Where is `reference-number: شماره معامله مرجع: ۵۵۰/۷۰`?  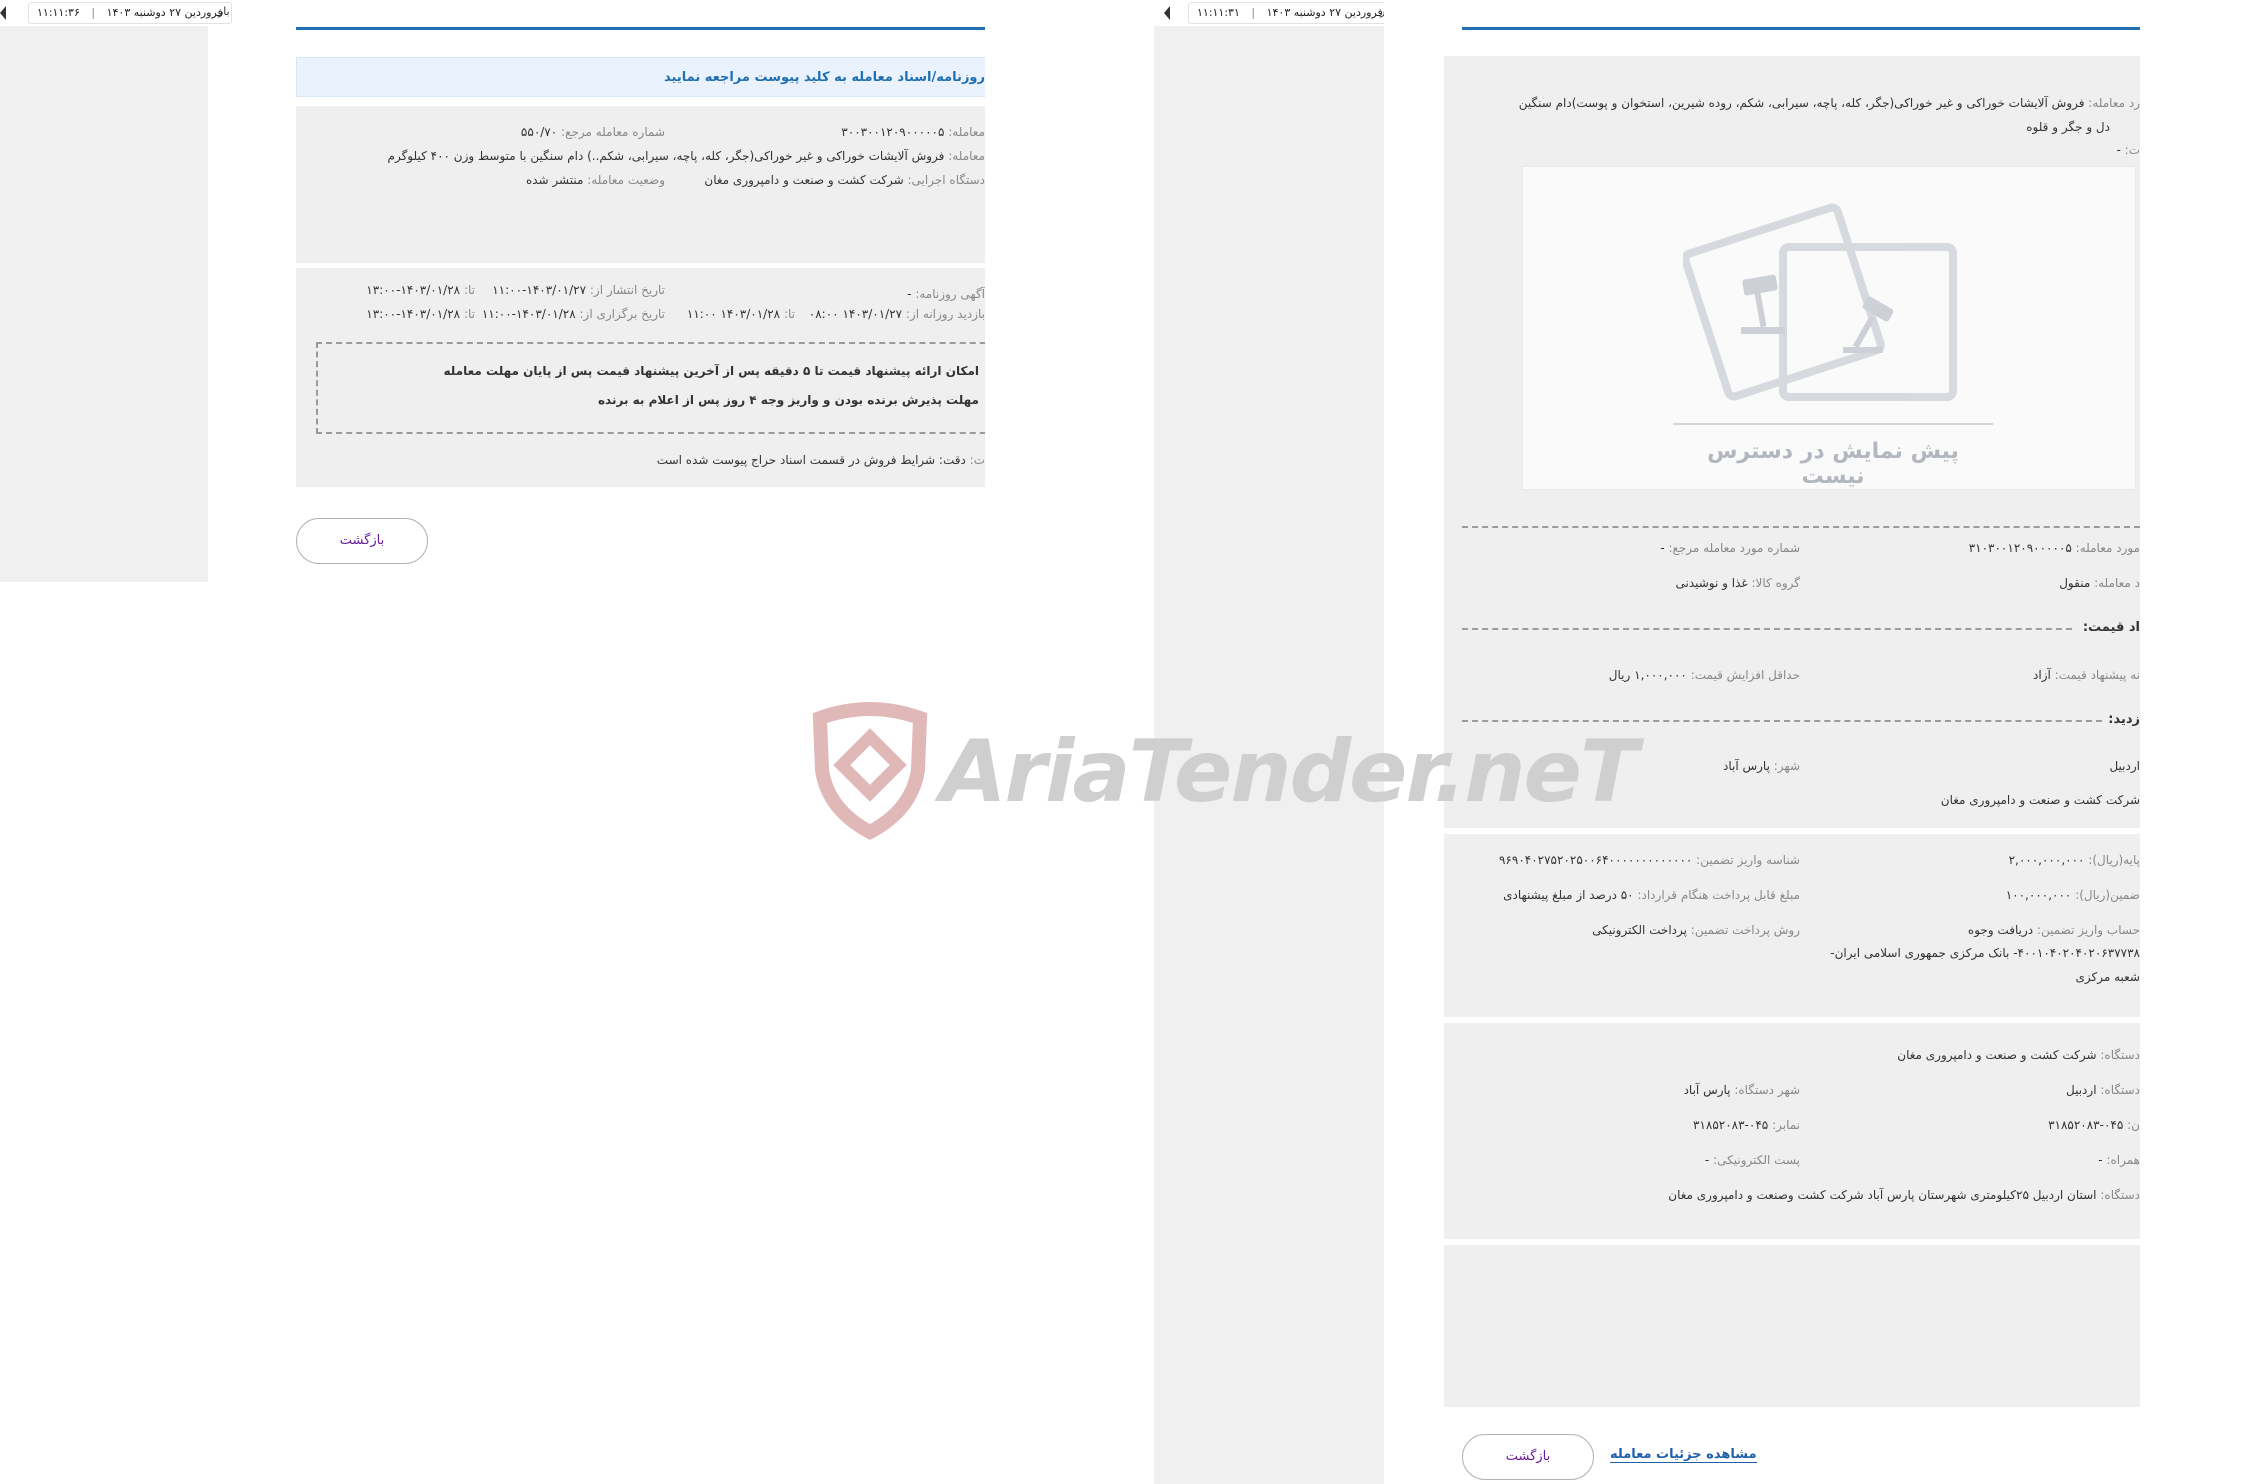 reference-number: شماره معامله مرجع: ۵۵۰/۷۰ is located at coordinates (592, 132).